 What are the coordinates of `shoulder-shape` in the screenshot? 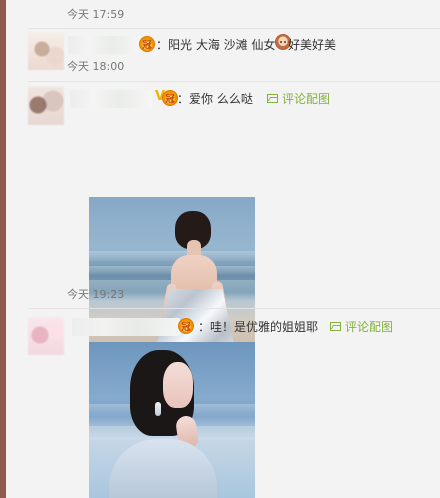 It's located at (163, 468).